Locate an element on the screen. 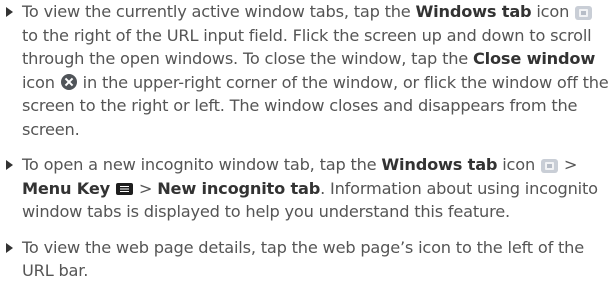 This screenshot has height=295, width=611. bold-term-menu-key: Menu Key is located at coordinates (66, 188).